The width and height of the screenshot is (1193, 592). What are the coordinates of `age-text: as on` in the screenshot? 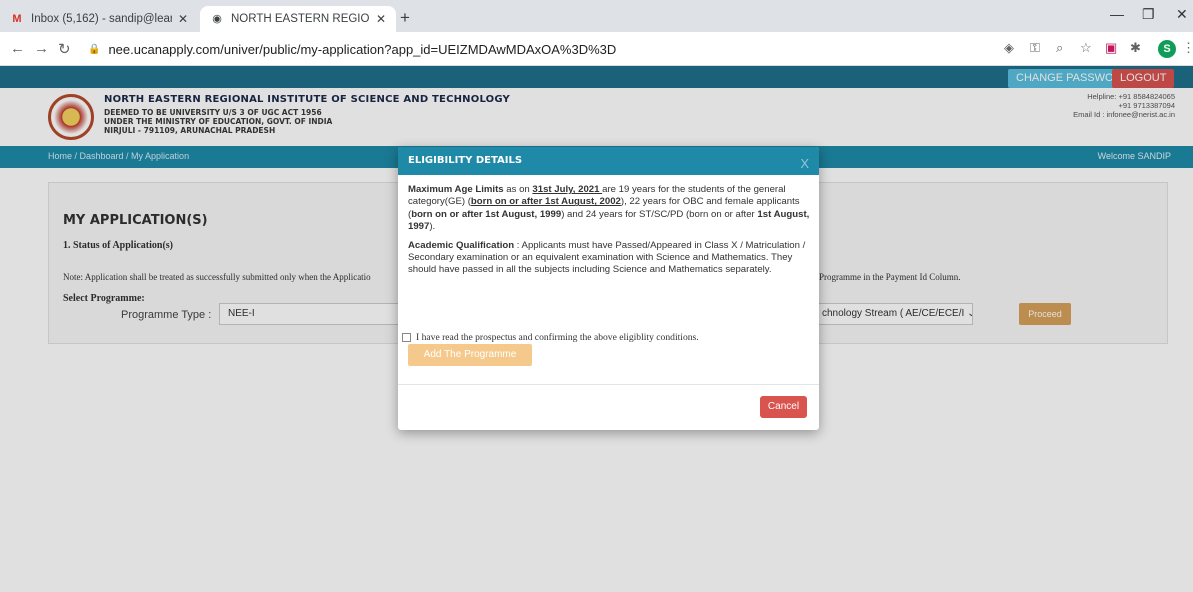 It's located at (518, 189).